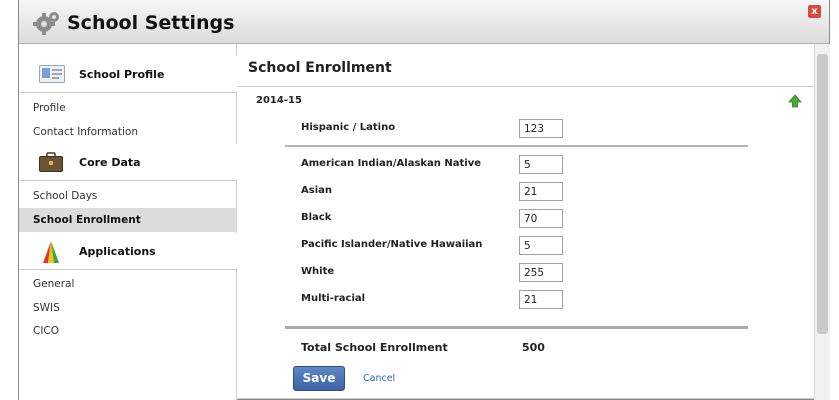 This screenshot has width=839, height=400. What do you see at coordinates (316, 217) in the screenshot?
I see `race-label: Black` at bounding box center [316, 217].